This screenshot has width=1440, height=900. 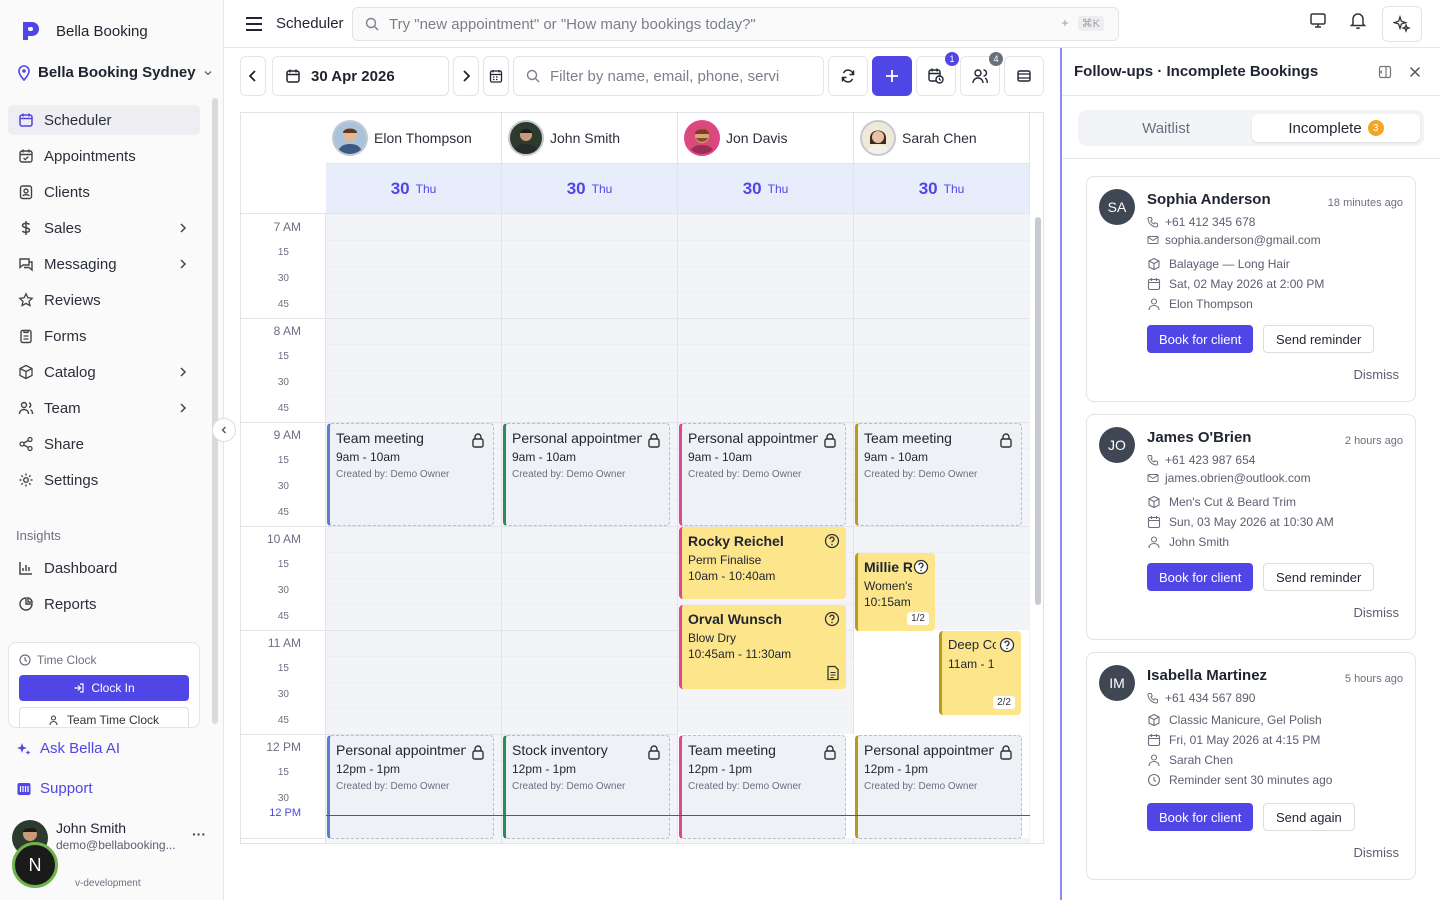 I want to click on appointment-event: Deep Cc 11am - 1 2/2, so click(x=980, y=673).